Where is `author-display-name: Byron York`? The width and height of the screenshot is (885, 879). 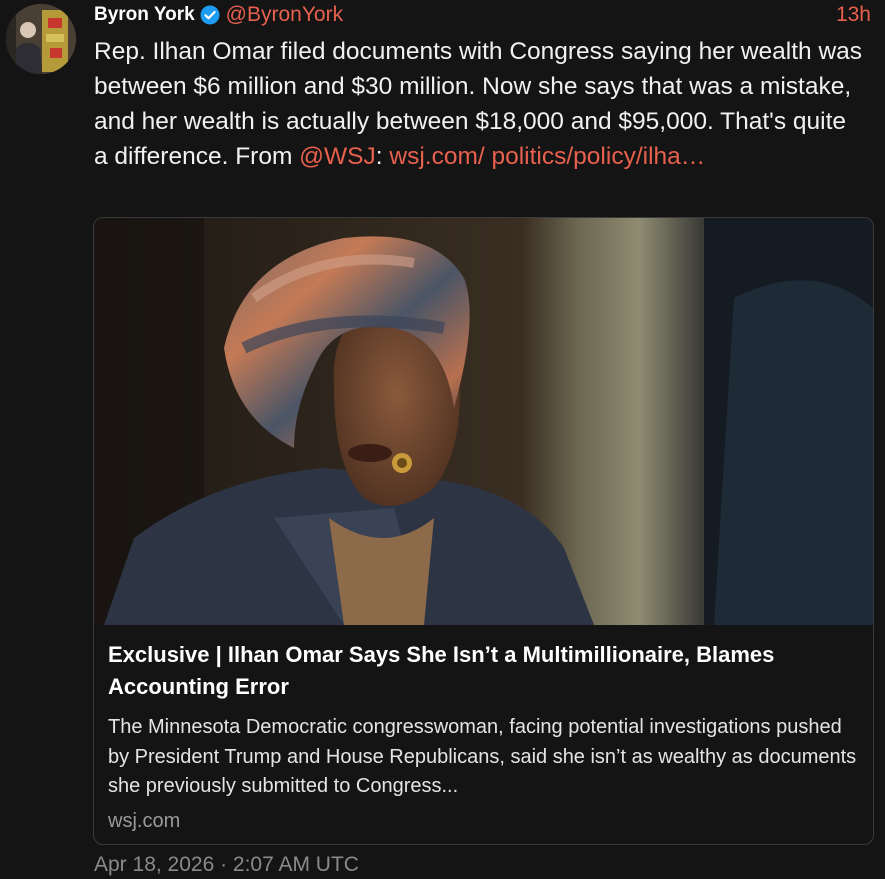
author-display-name: Byron York is located at coordinates (144, 15).